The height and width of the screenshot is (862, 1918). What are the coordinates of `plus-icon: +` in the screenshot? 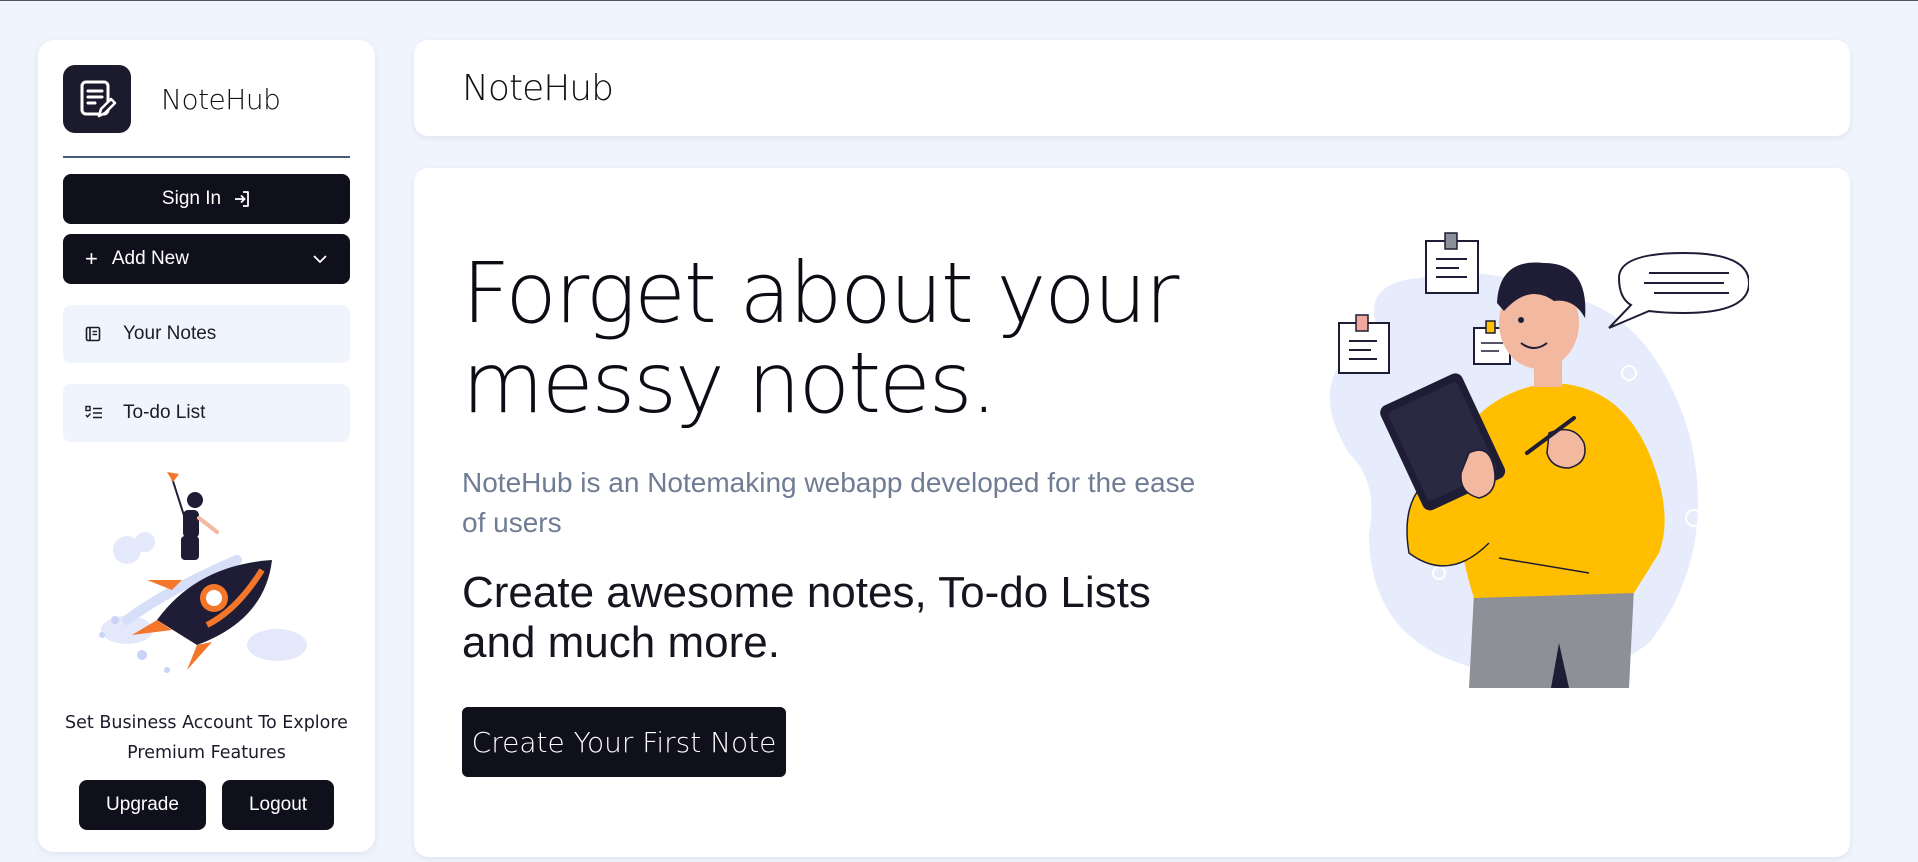 It's located at (91, 258).